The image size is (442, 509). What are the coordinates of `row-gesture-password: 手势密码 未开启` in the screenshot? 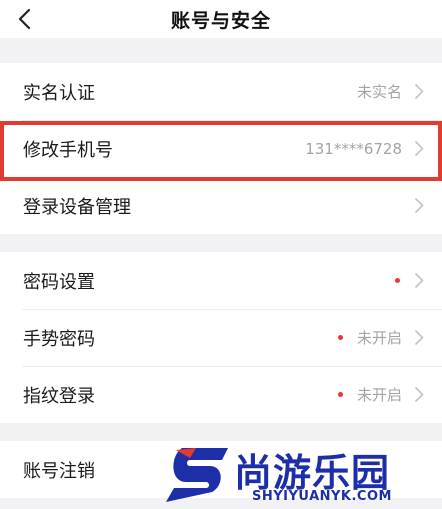 It's located at (221, 337).